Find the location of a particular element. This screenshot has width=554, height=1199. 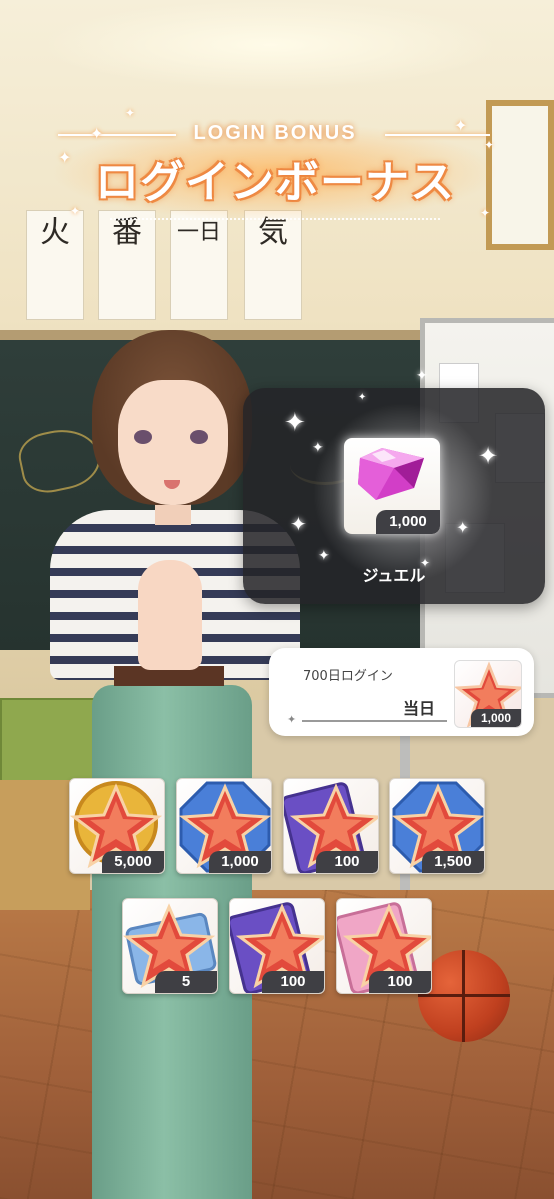

reward-item-card: 1,000 is located at coordinates (392, 486).